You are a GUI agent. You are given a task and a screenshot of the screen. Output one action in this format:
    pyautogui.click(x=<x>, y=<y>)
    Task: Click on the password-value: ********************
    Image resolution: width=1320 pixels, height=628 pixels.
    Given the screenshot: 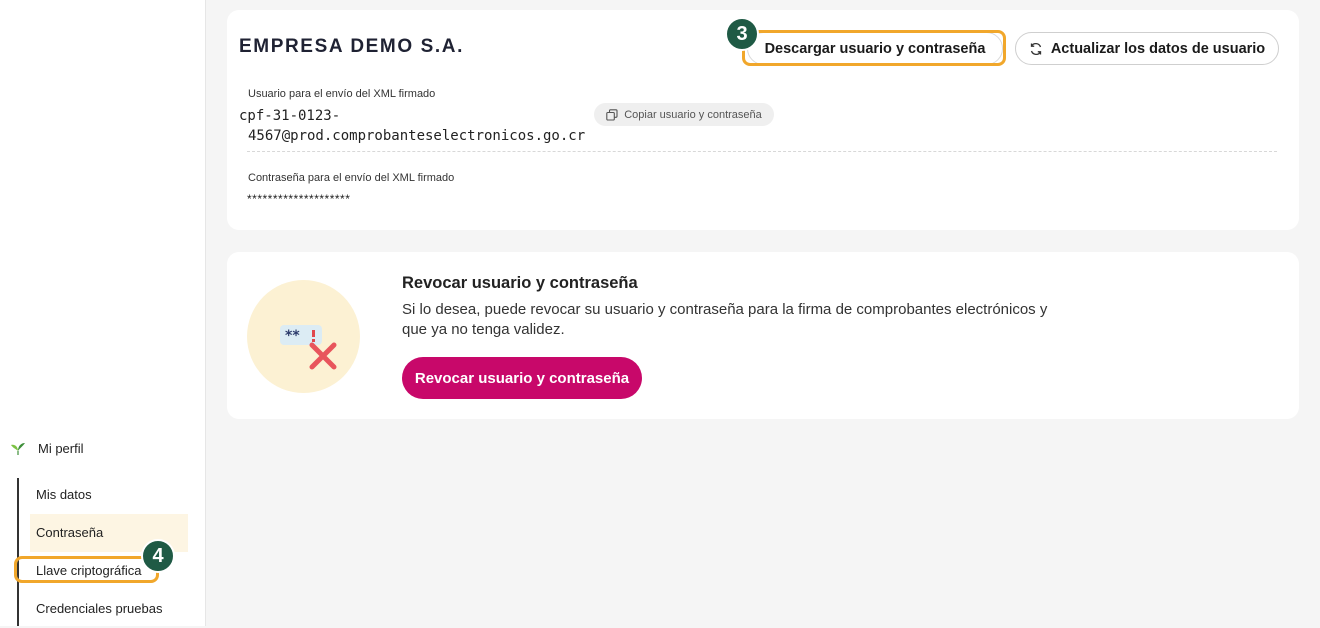 What is the action you would take?
    pyautogui.click(x=299, y=199)
    